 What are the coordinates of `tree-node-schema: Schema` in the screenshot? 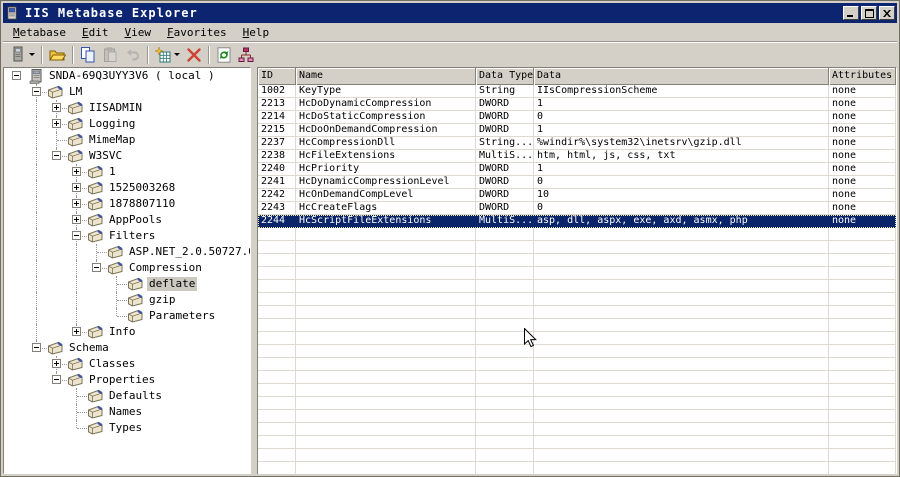 It's located at (127, 348).